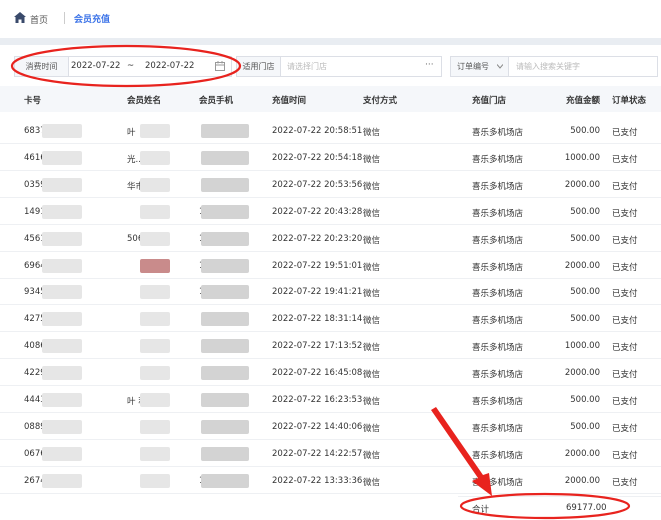 The width and height of the screenshot is (661, 520). Describe the element at coordinates (317, 157) in the screenshot. I see `cell-time: 2022-07-22 20:54:18` at that location.